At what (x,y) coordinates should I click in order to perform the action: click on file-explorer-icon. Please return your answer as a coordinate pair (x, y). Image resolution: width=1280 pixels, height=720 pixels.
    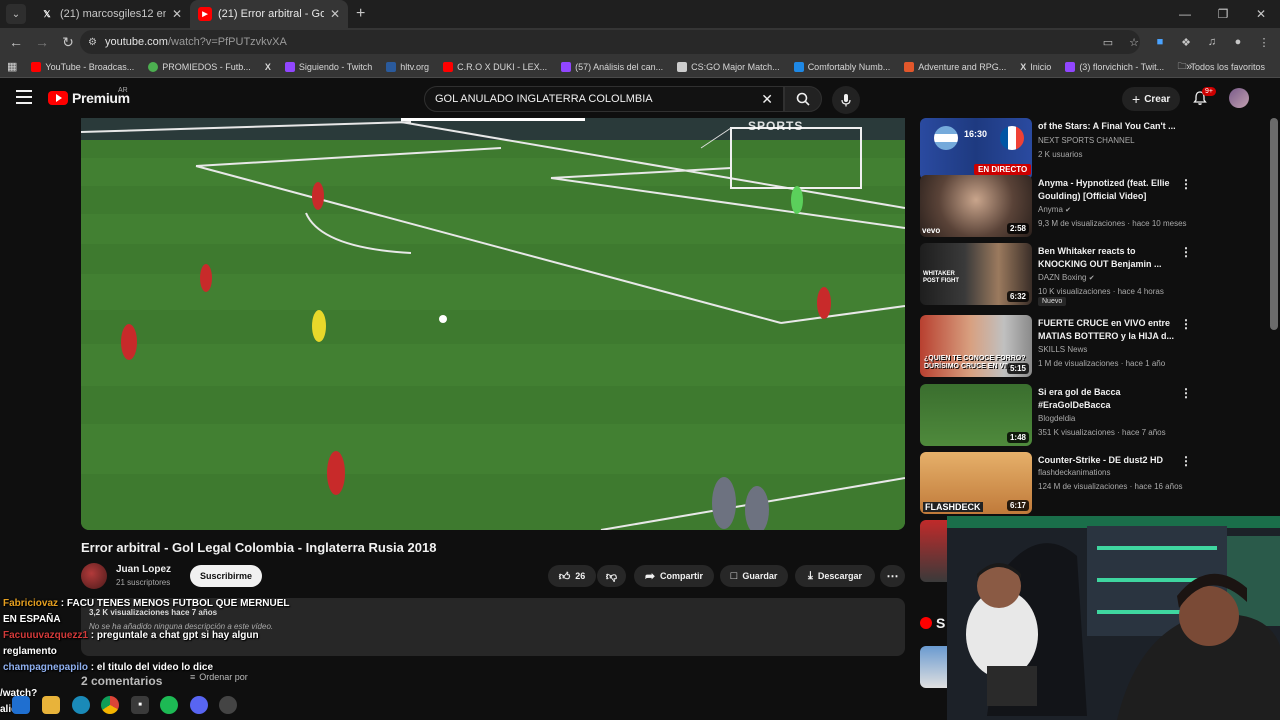
    Looking at the image, I should click on (51, 705).